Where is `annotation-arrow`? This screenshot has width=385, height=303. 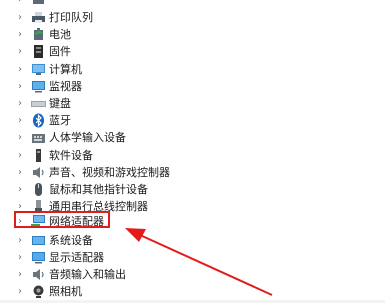
annotation-arrow is located at coordinates (199, 262).